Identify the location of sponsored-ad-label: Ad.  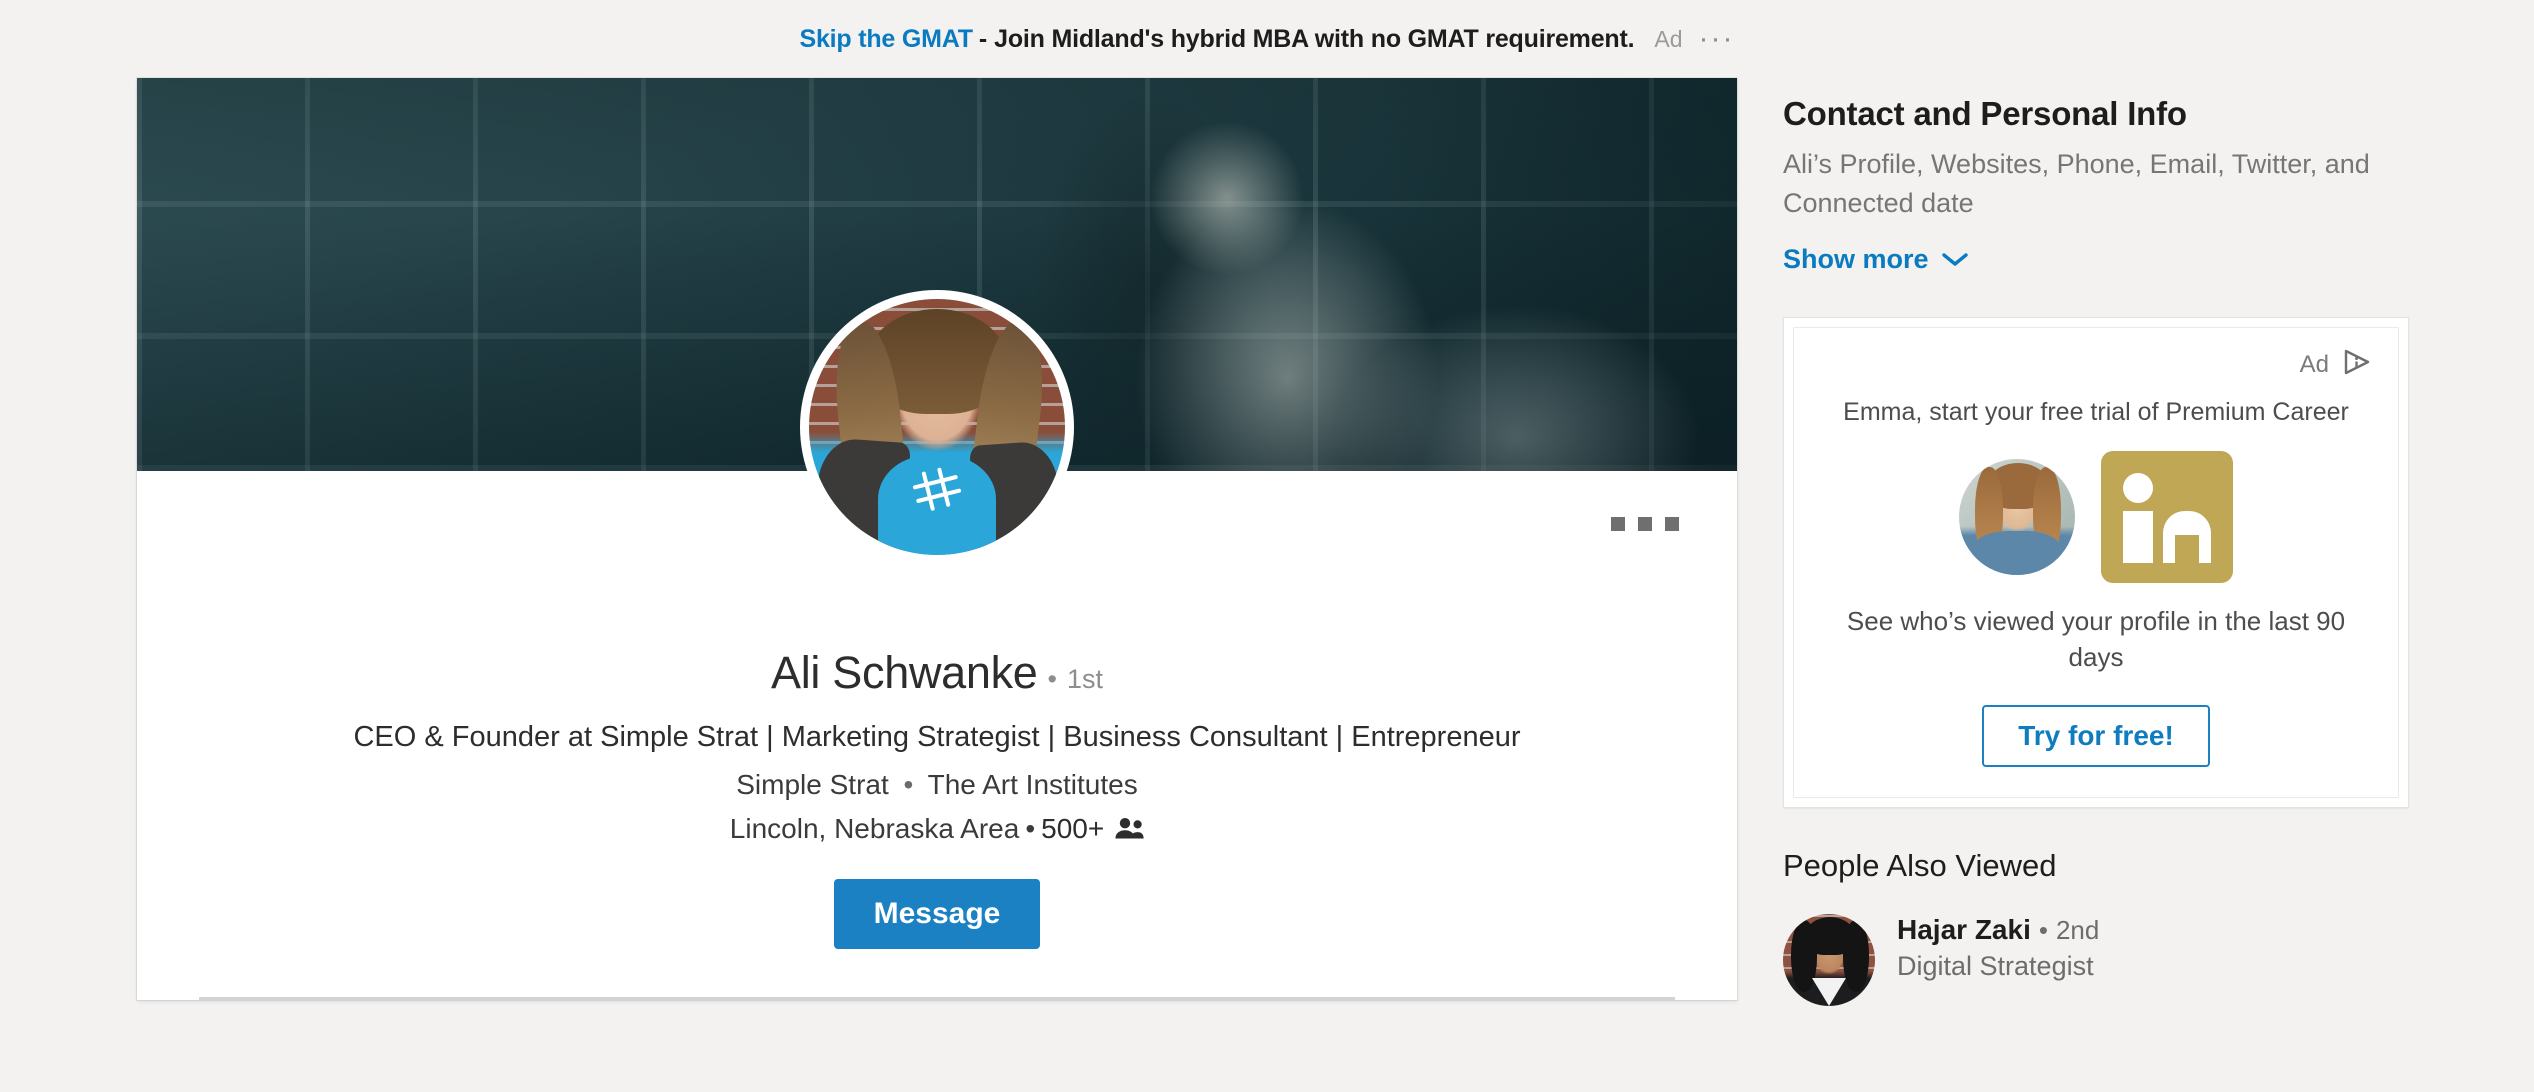
(1668, 38).